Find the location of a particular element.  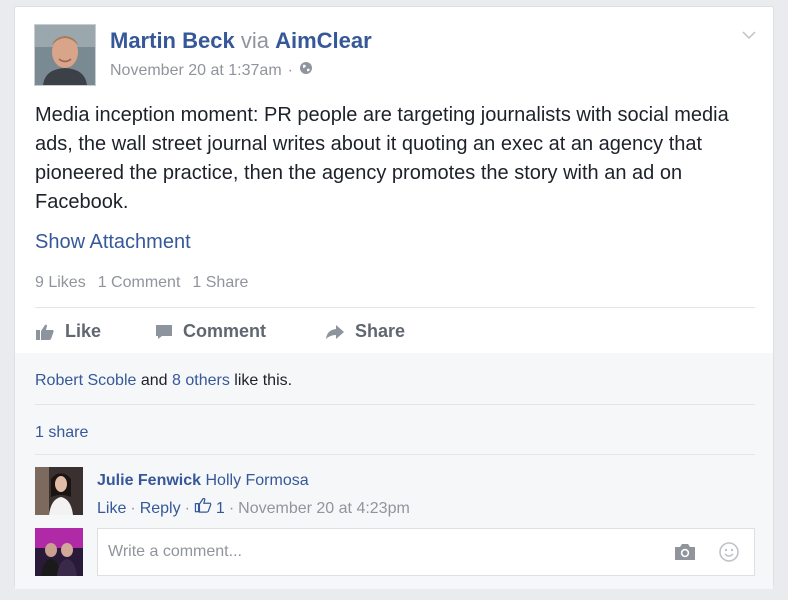

like-label: Like is located at coordinates (83, 331).